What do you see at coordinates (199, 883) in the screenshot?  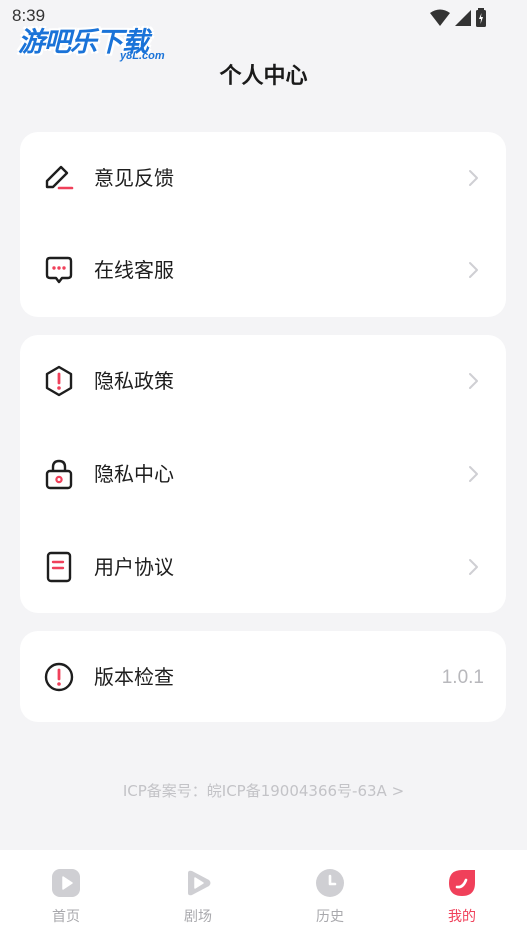 I see `theater-play-icon` at bounding box center [199, 883].